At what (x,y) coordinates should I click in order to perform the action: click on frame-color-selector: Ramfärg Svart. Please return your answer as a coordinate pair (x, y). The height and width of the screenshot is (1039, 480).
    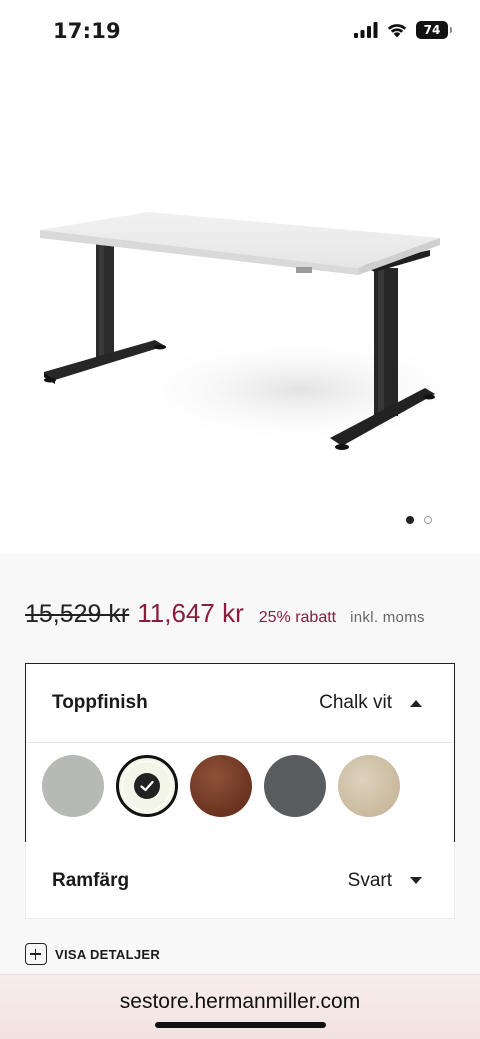
    Looking at the image, I should click on (240, 880).